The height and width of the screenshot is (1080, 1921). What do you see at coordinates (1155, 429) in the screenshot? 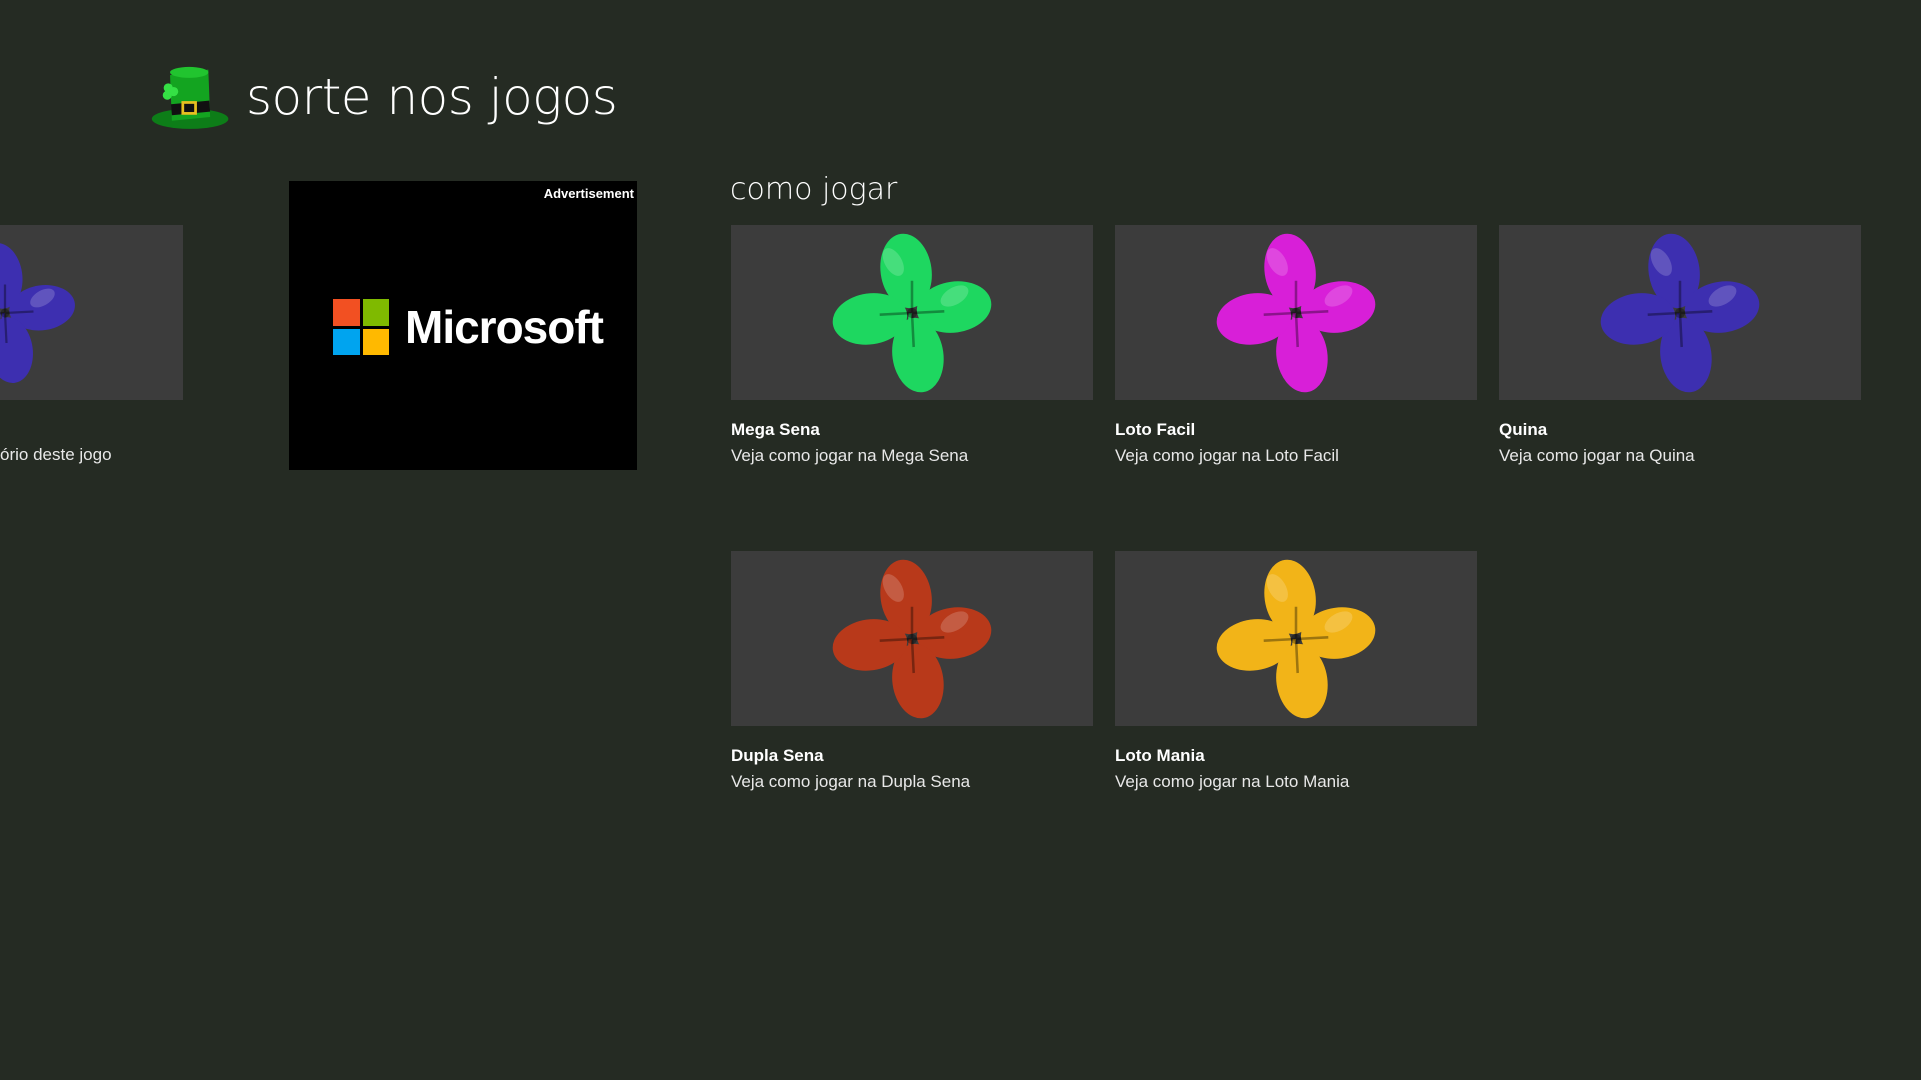
I see `tile-title: Loto Facil` at bounding box center [1155, 429].